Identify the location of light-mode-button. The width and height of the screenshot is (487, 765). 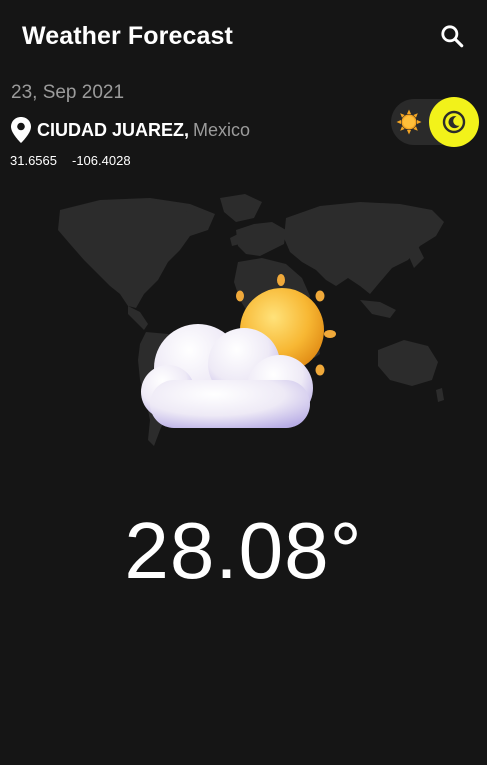
(409, 122).